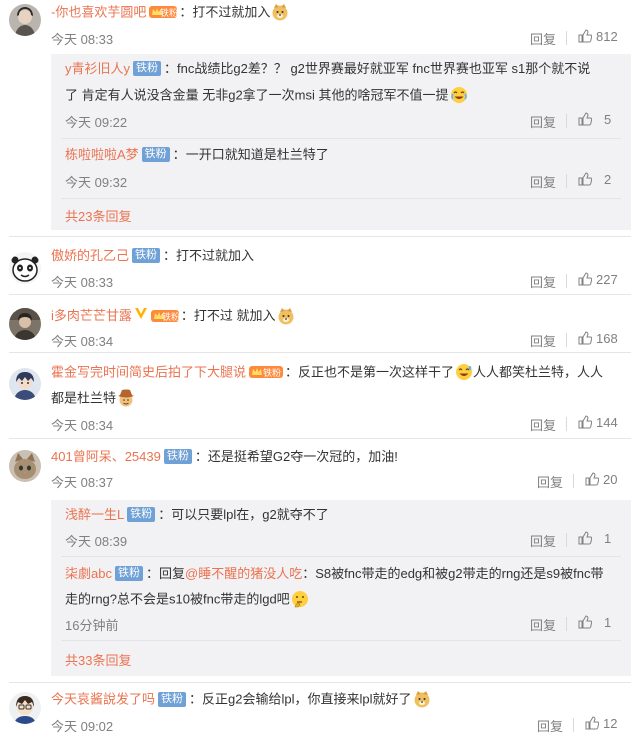 This screenshot has height=738, width=640. What do you see at coordinates (148, 371) in the screenshot?
I see `username-link: 霍金写完时间简史后拍了下大腿说` at bounding box center [148, 371].